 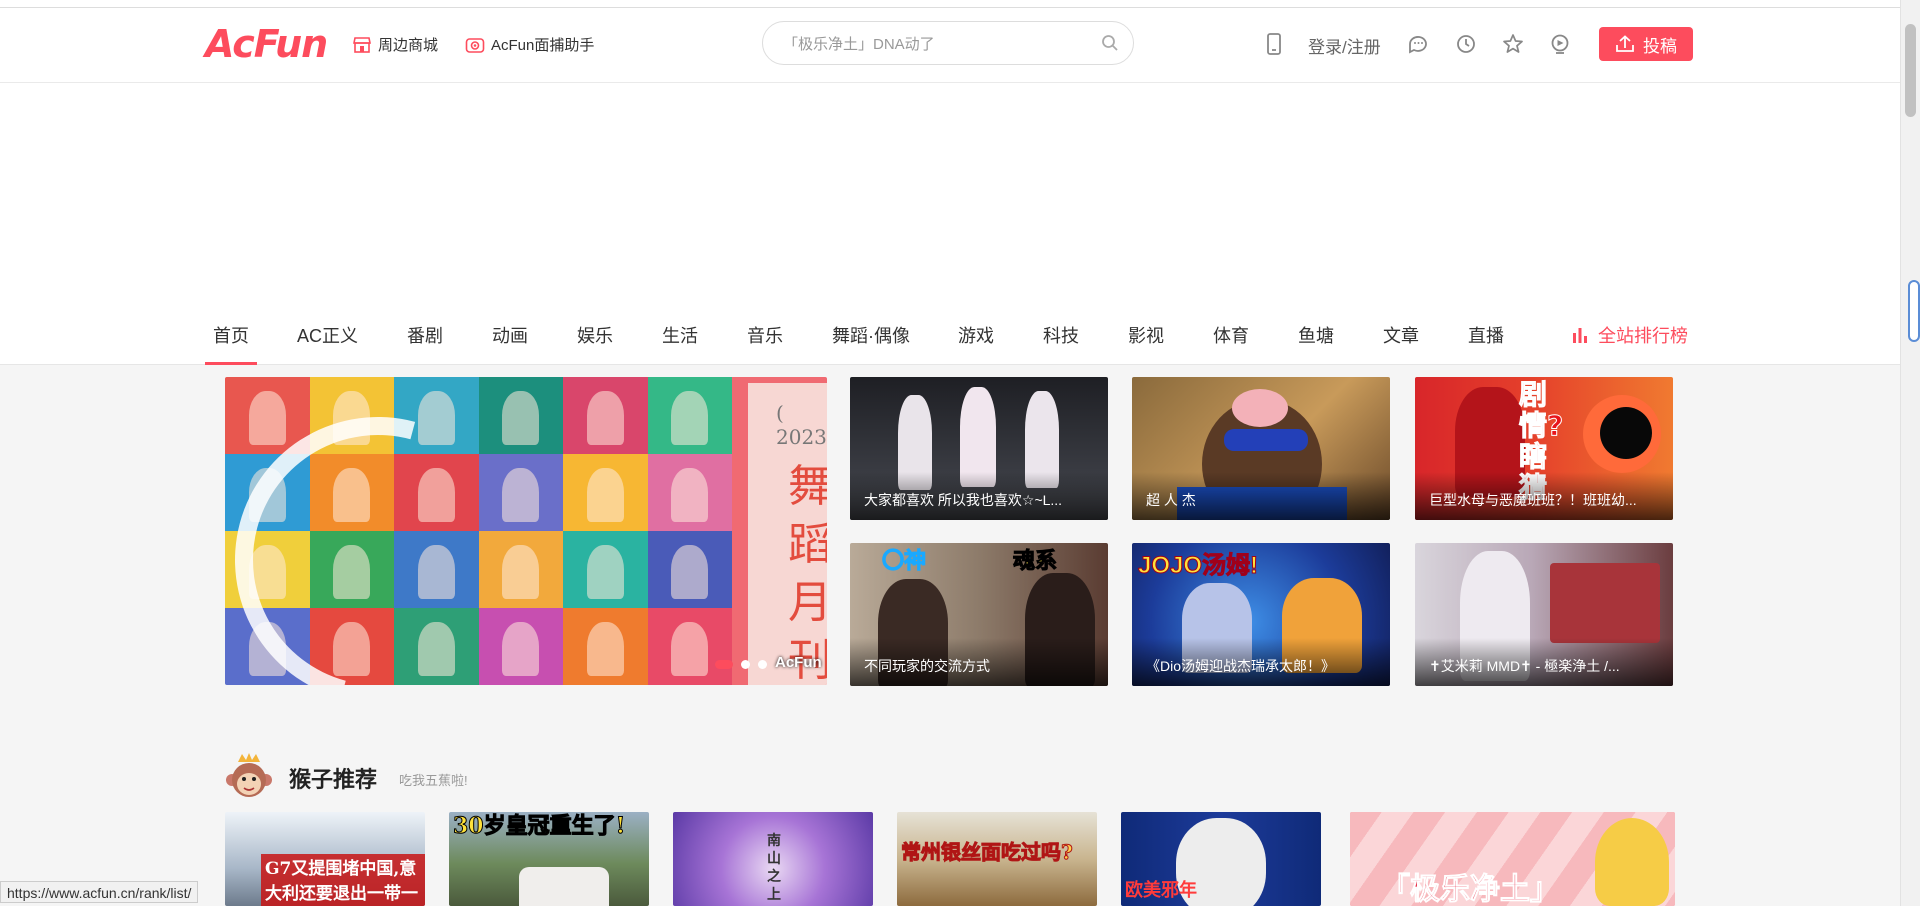 What do you see at coordinates (1466, 44) in the screenshot?
I see `history-icon` at bounding box center [1466, 44].